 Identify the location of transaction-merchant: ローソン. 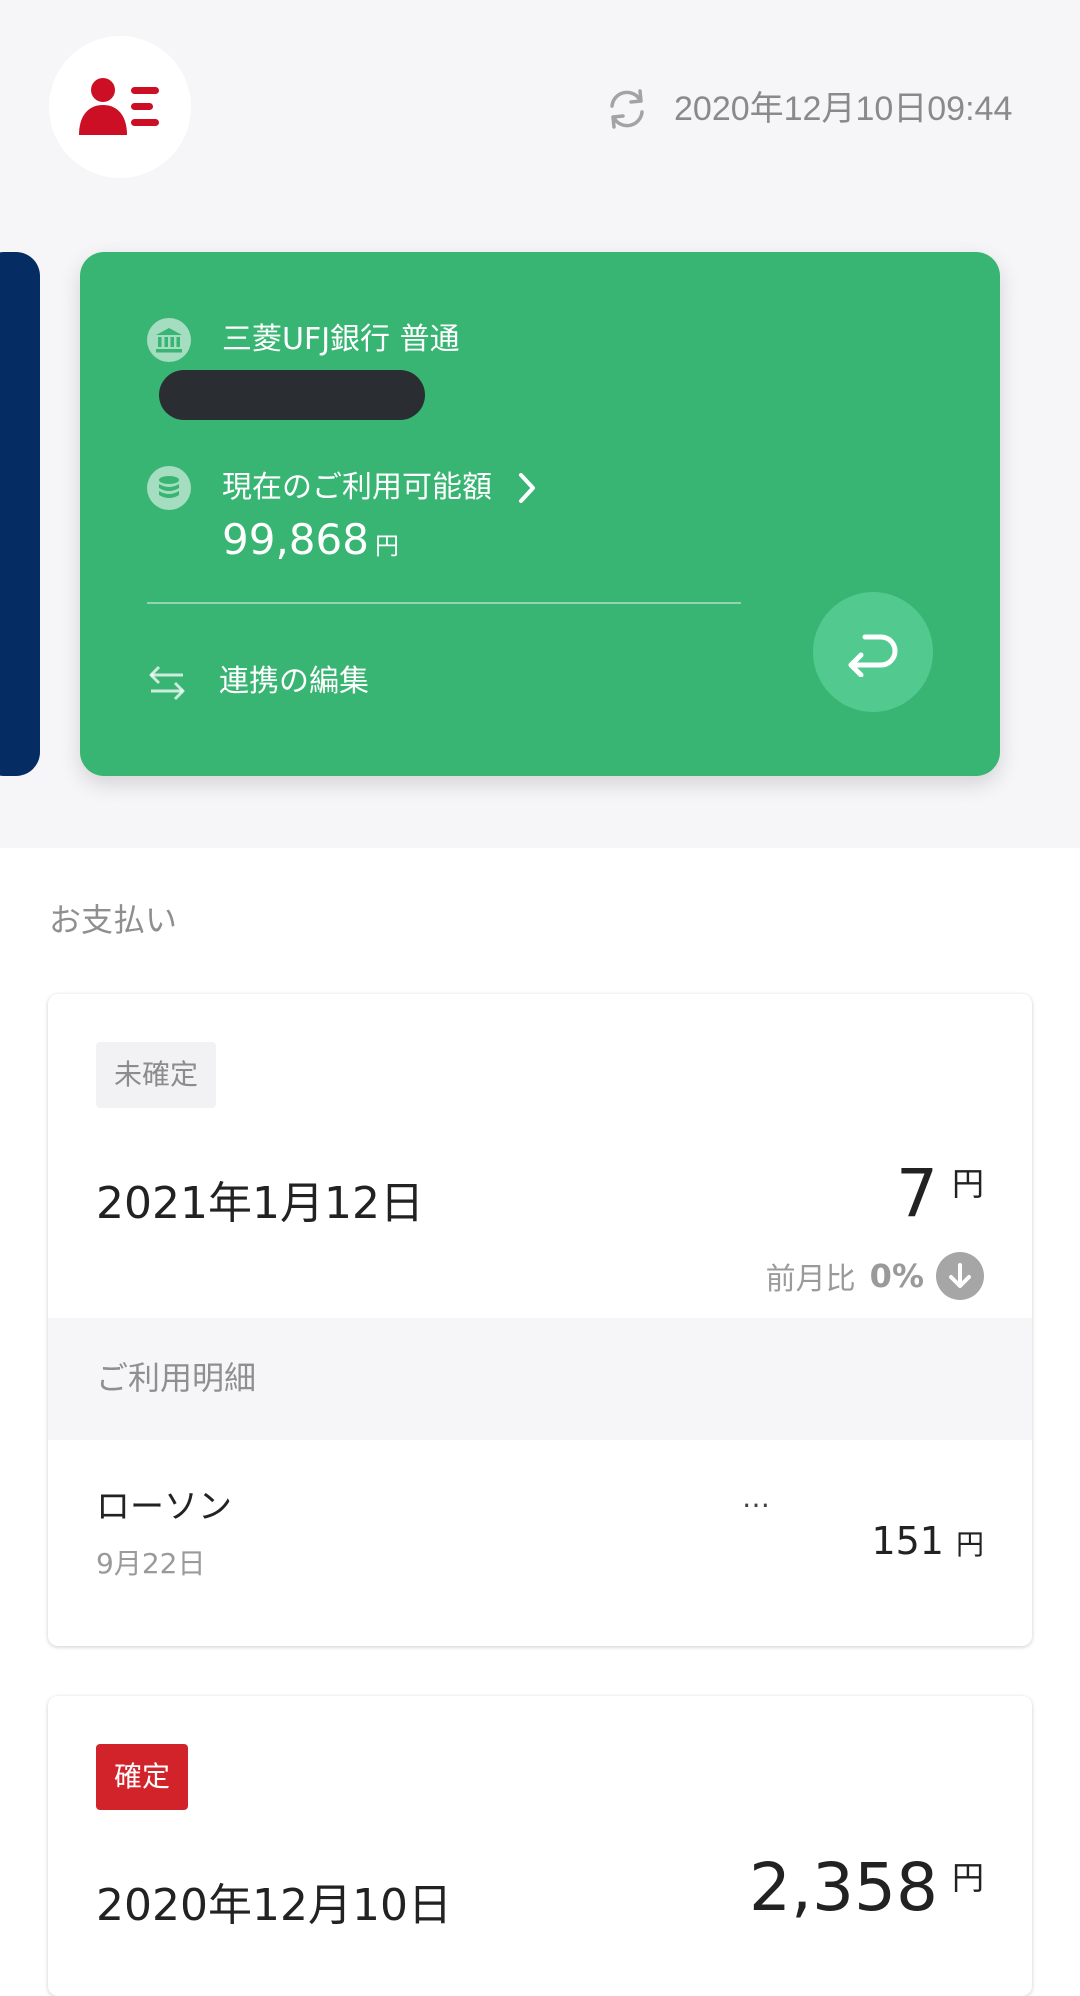
(164, 1507).